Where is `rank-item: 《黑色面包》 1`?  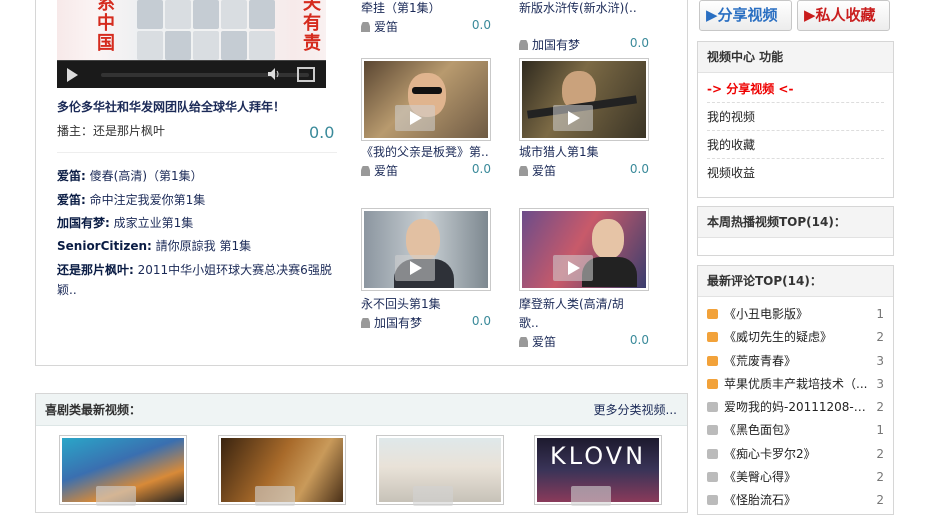
rank-item: 《黑色面包》 1 is located at coordinates (795, 430).